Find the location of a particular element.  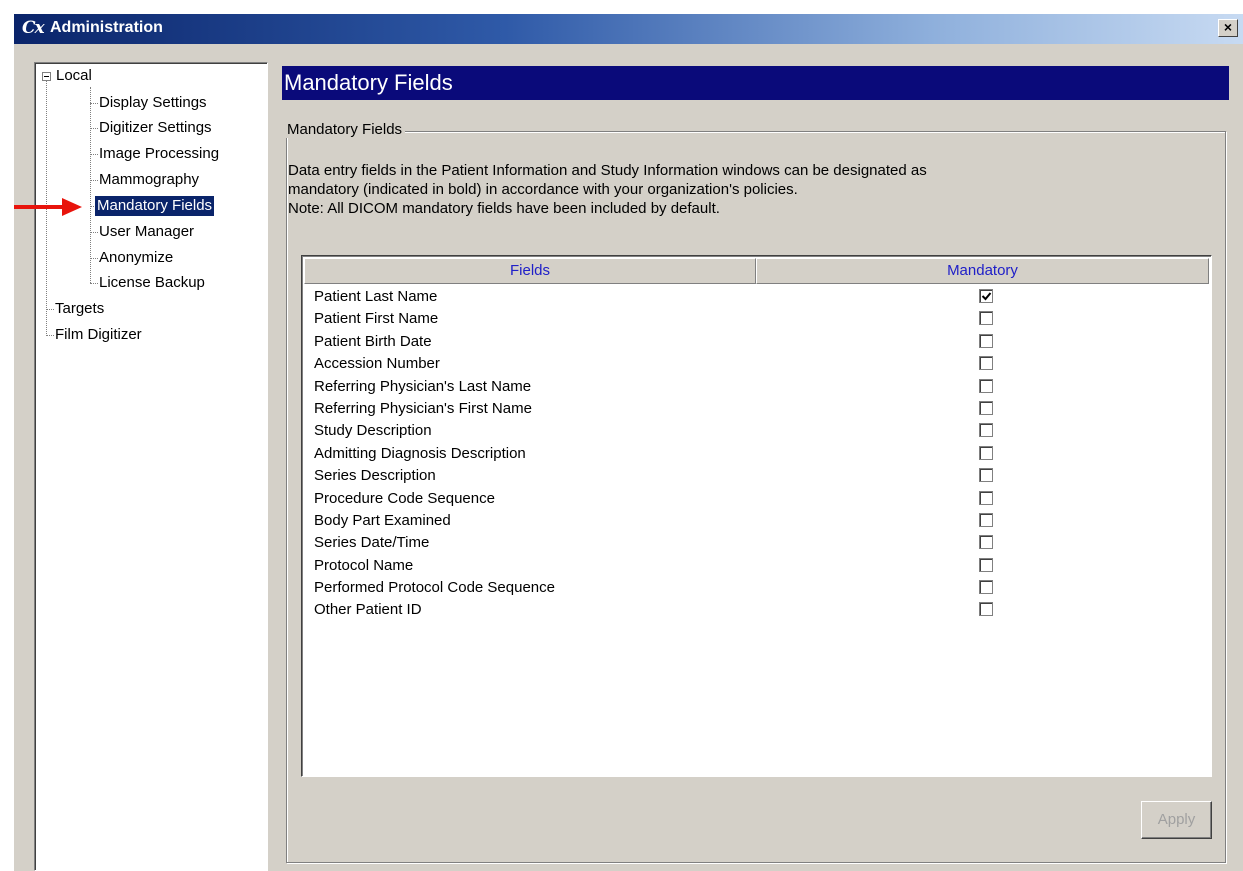

field-name: Other Patient ID is located at coordinates (368, 610).